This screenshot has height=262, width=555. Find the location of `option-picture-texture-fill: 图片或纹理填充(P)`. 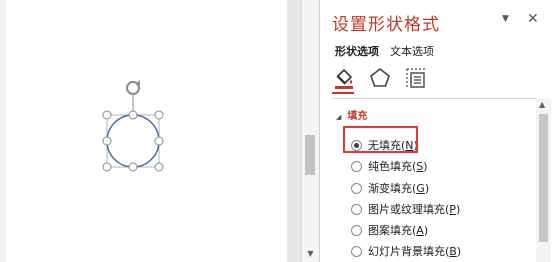

option-picture-texture-fill: 图片或纹理填充(P) is located at coordinates (405, 209).